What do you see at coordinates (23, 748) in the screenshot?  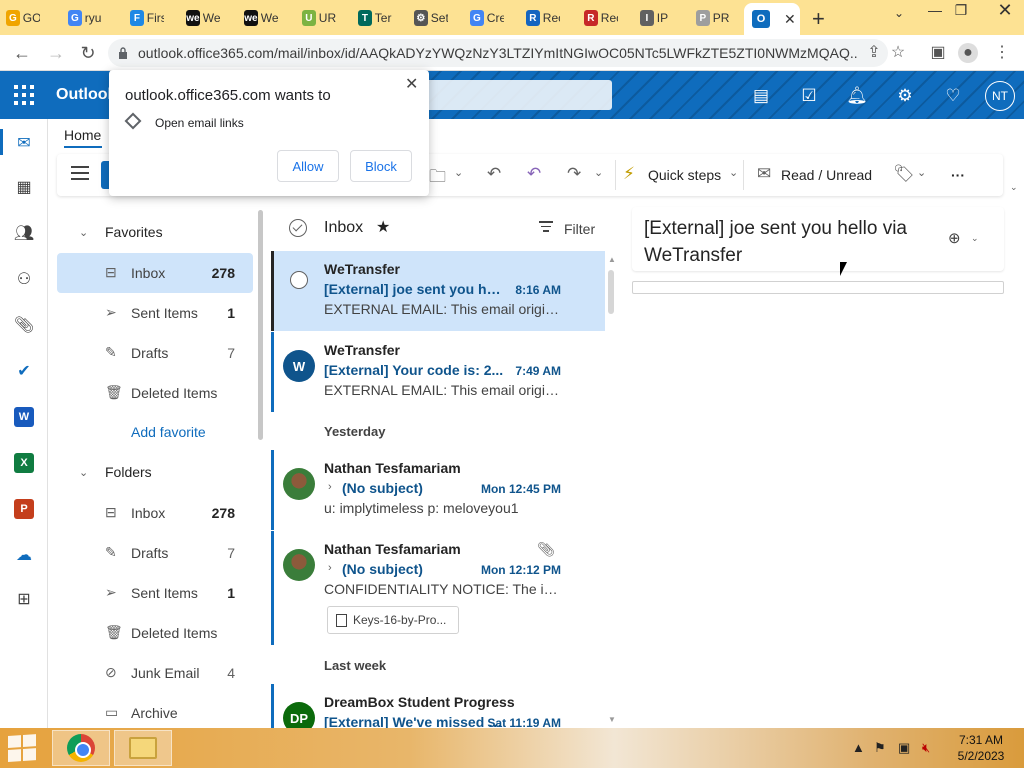 I see `windows-start-icon` at bounding box center [23, 748].